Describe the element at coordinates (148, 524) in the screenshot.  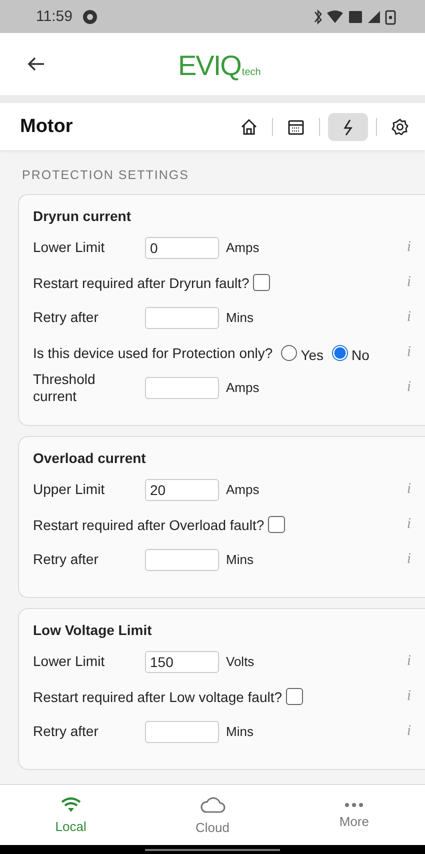
I see `checkbox-label: Restart required after Overload fault?` at that location.